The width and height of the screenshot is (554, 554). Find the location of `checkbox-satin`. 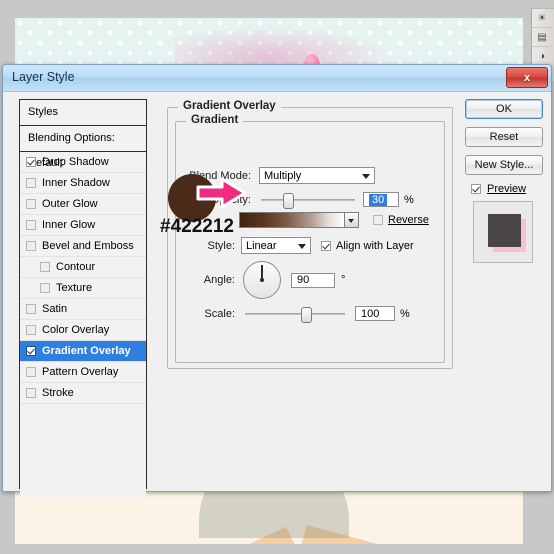

checkbox-satin is located at coordinates (31, 309).